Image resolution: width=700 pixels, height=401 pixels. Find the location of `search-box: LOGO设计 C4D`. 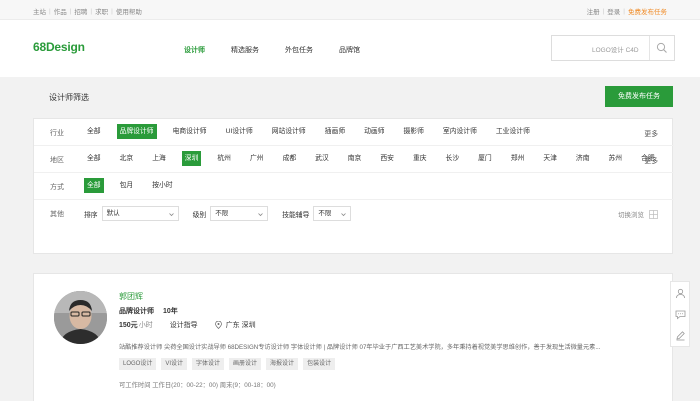

search-box: LOGO设计 C4D is located at coordinates (613, 48).